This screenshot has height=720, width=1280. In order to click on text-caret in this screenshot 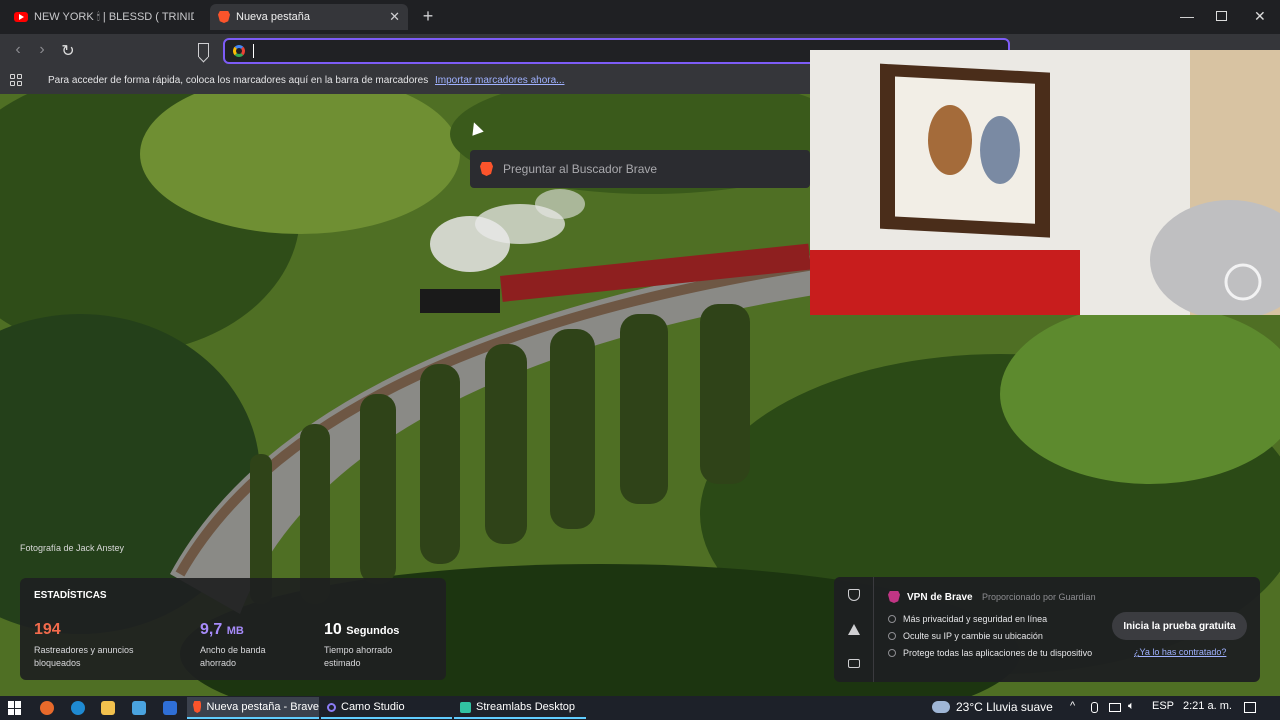, I will do `click(253, 51)`.